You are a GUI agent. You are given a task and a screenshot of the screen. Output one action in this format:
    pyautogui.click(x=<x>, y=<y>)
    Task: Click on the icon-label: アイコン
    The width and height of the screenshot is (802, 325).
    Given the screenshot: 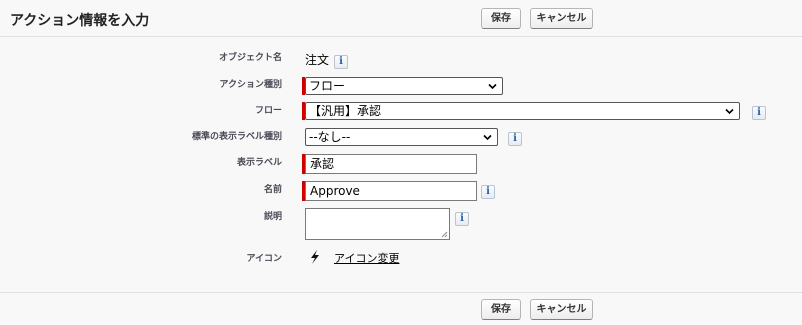 What is the action you would take?
    pyautogui.click(x=264, y=259)
    